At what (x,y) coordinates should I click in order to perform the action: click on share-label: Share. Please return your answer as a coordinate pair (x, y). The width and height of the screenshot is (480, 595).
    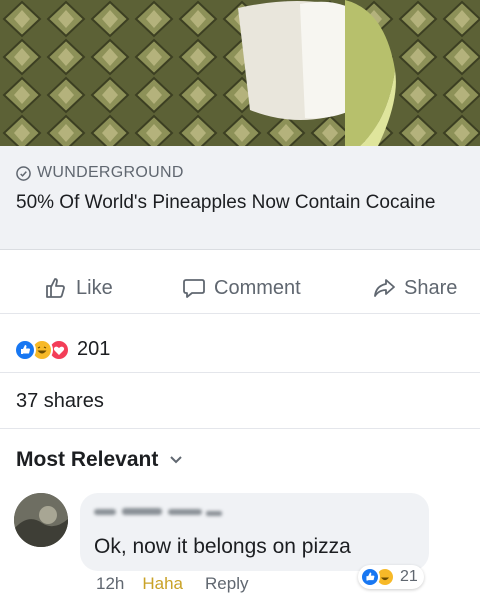
    Looking at the image, I should click on (431, 287).